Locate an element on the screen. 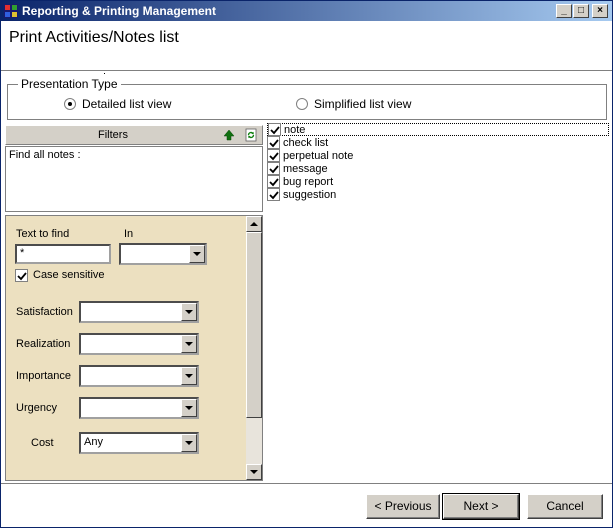 The width and height of the screenshot is (613, 528). move-up-button is located at coordinates (229, 135).